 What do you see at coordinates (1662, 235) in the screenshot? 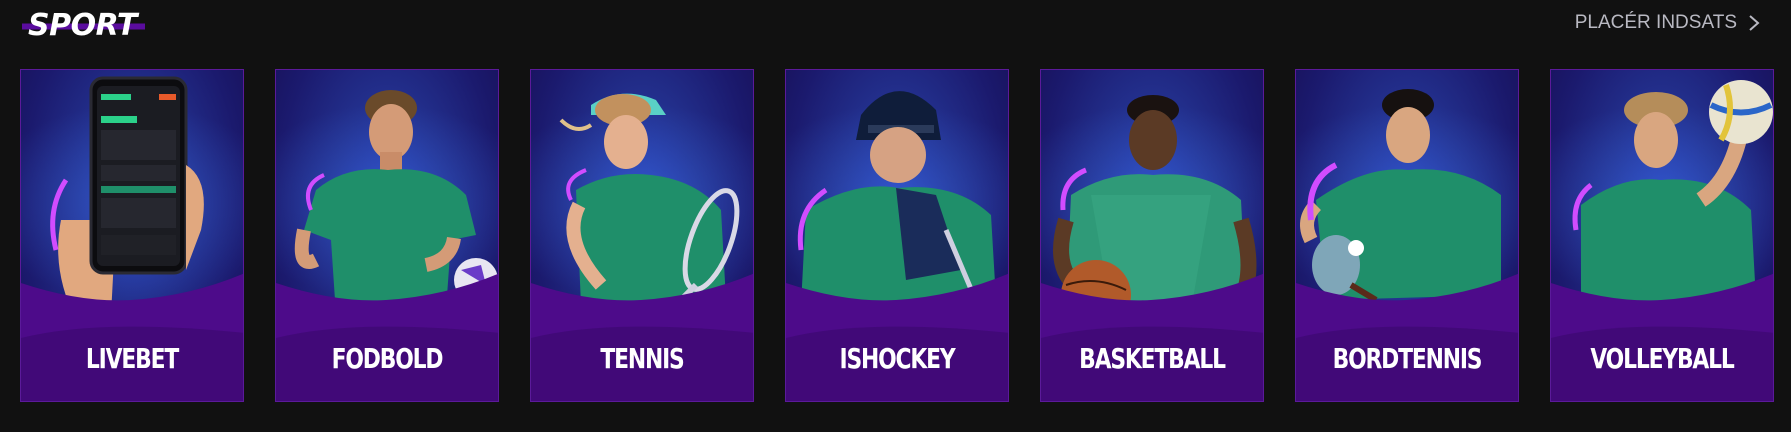
I see `card-volleyball: VOLLEYBALL` at bounding box center [1662, 235].